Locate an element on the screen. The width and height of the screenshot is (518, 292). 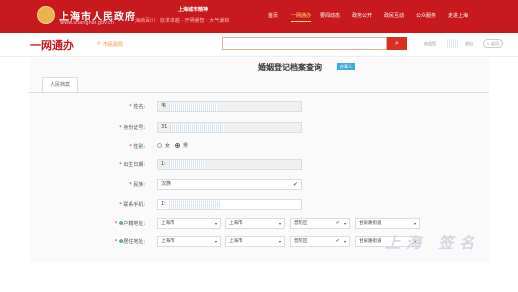
nav-news: 要闻动态 is located at coordinates (330, 17).